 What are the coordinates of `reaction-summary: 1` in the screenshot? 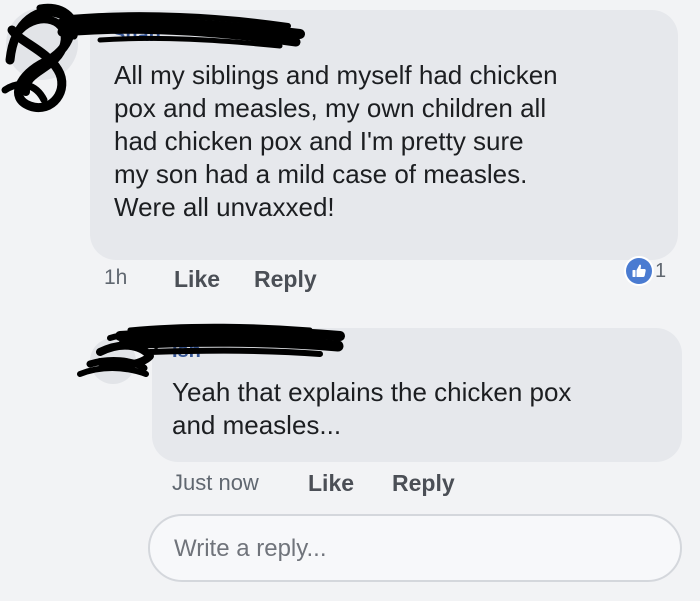 It's located at (646, 271).